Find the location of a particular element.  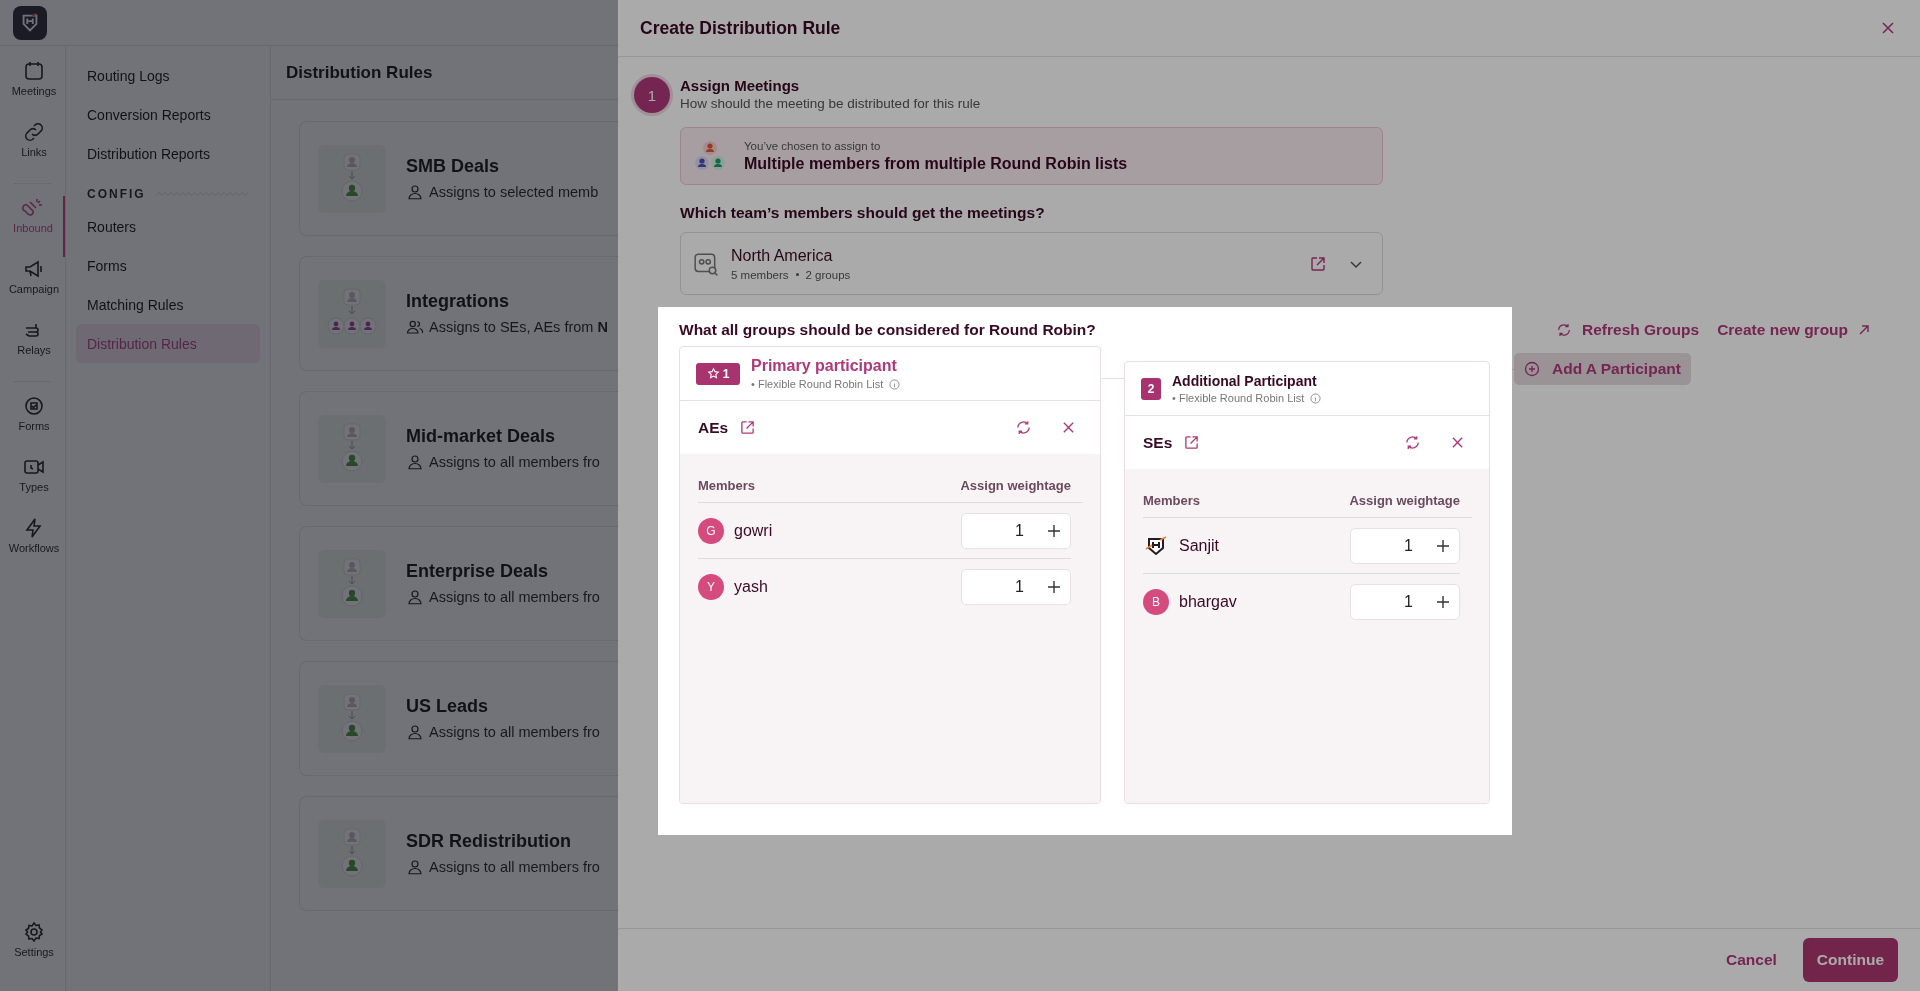

drawer-title: Create Distribution Rule is located at coordinates (740, 28).